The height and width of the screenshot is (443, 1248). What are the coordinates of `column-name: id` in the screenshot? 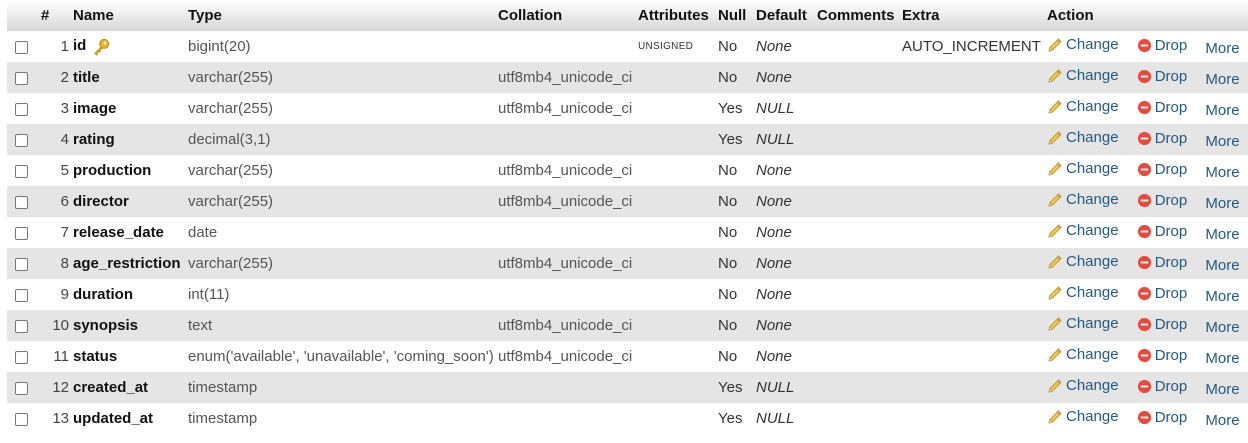 It's located at (80, 46).